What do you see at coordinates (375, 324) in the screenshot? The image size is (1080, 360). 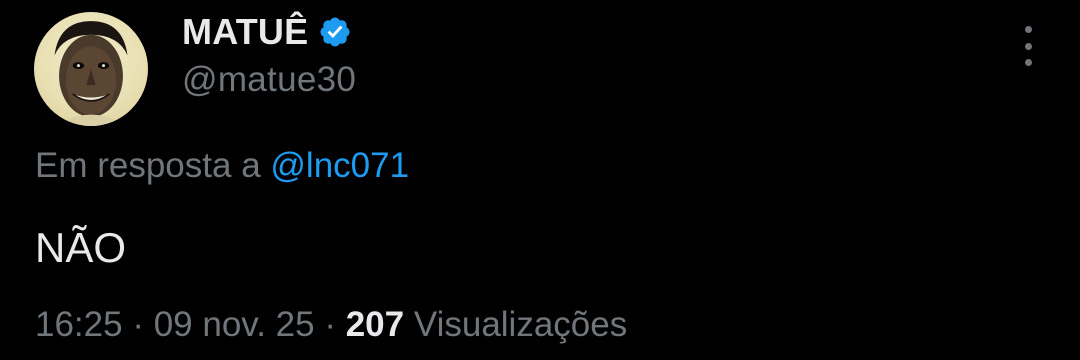 I see `views-count: 207` at bounding box center [375, 324].